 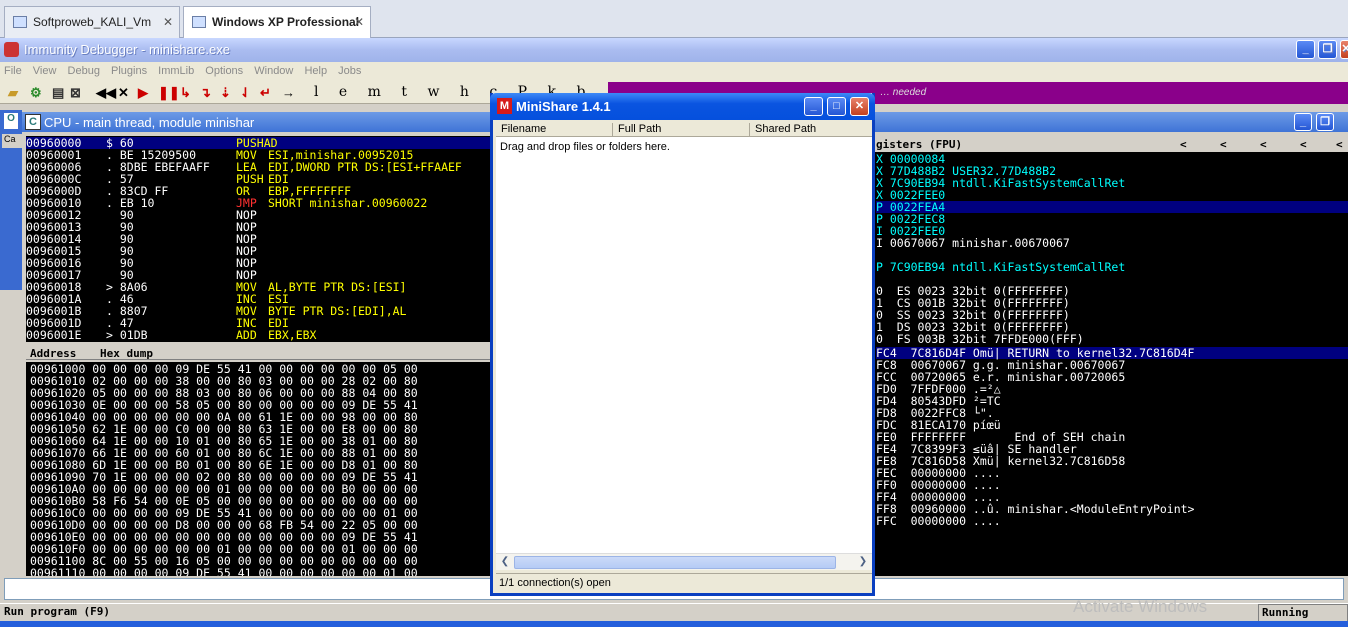 What do you see at coordinates (684, 583) in the screenshot?
I see `connection-status: 1/1 connection(s) open` at bounding box center [684, 583].